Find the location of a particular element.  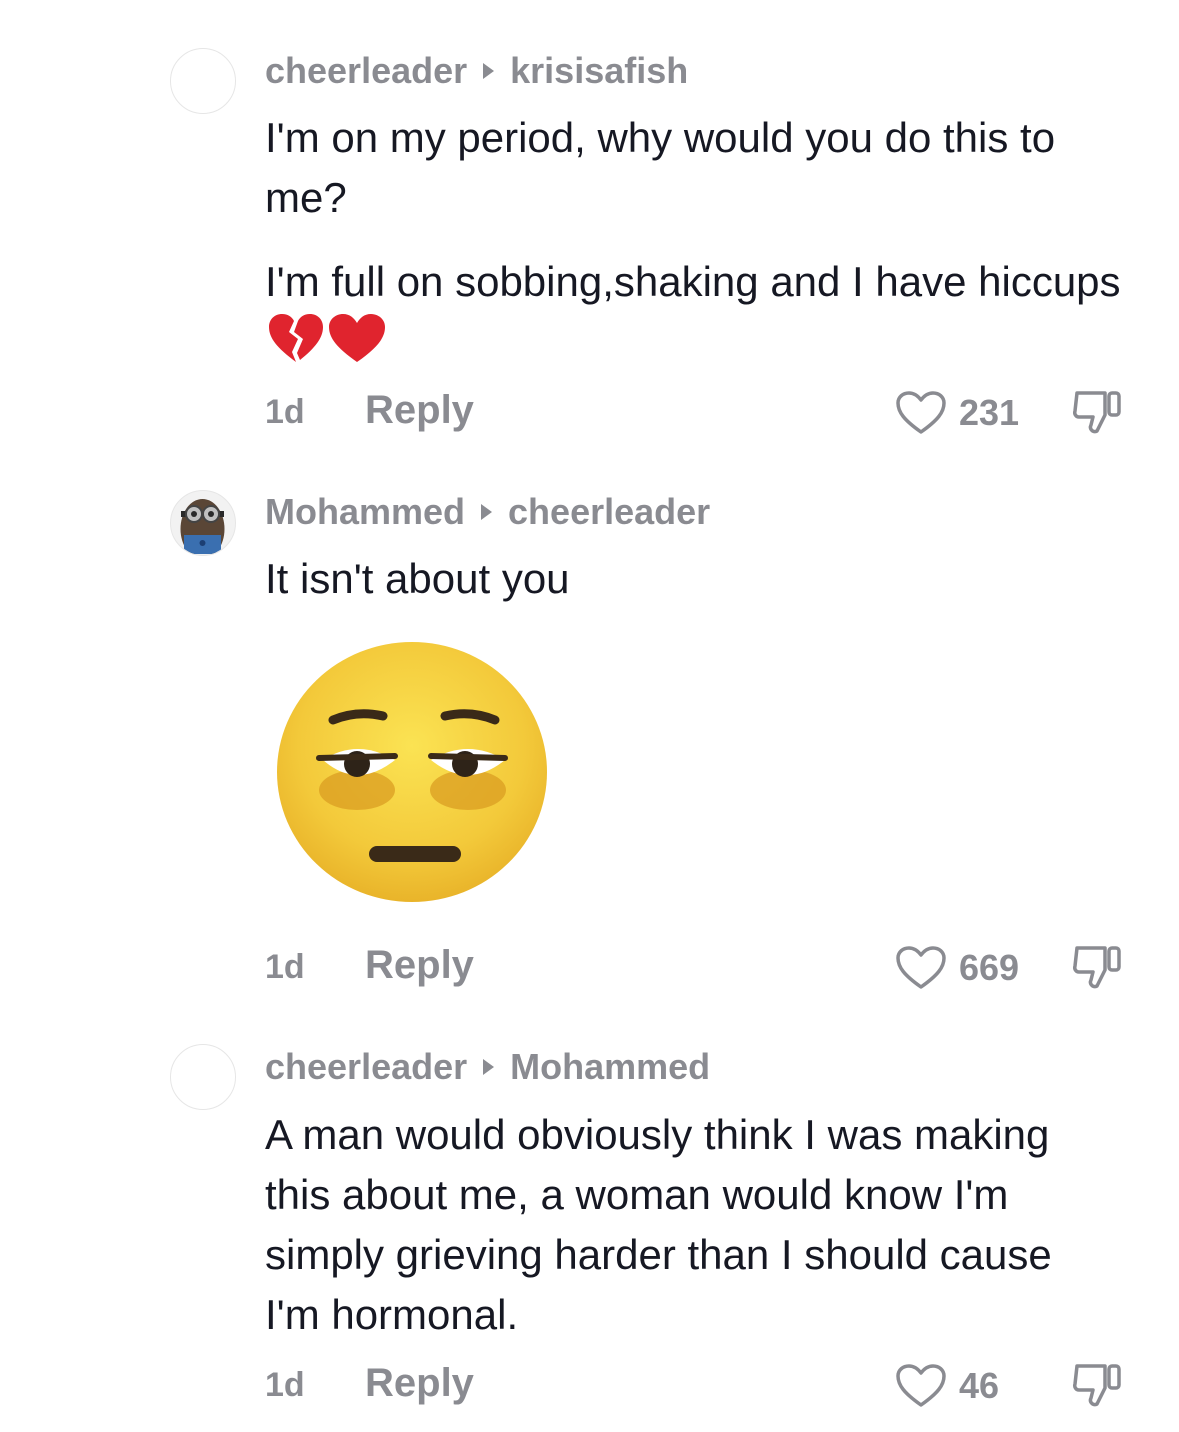

comment-actions: 1d Reply 669 is located at coordinates (705, 968).